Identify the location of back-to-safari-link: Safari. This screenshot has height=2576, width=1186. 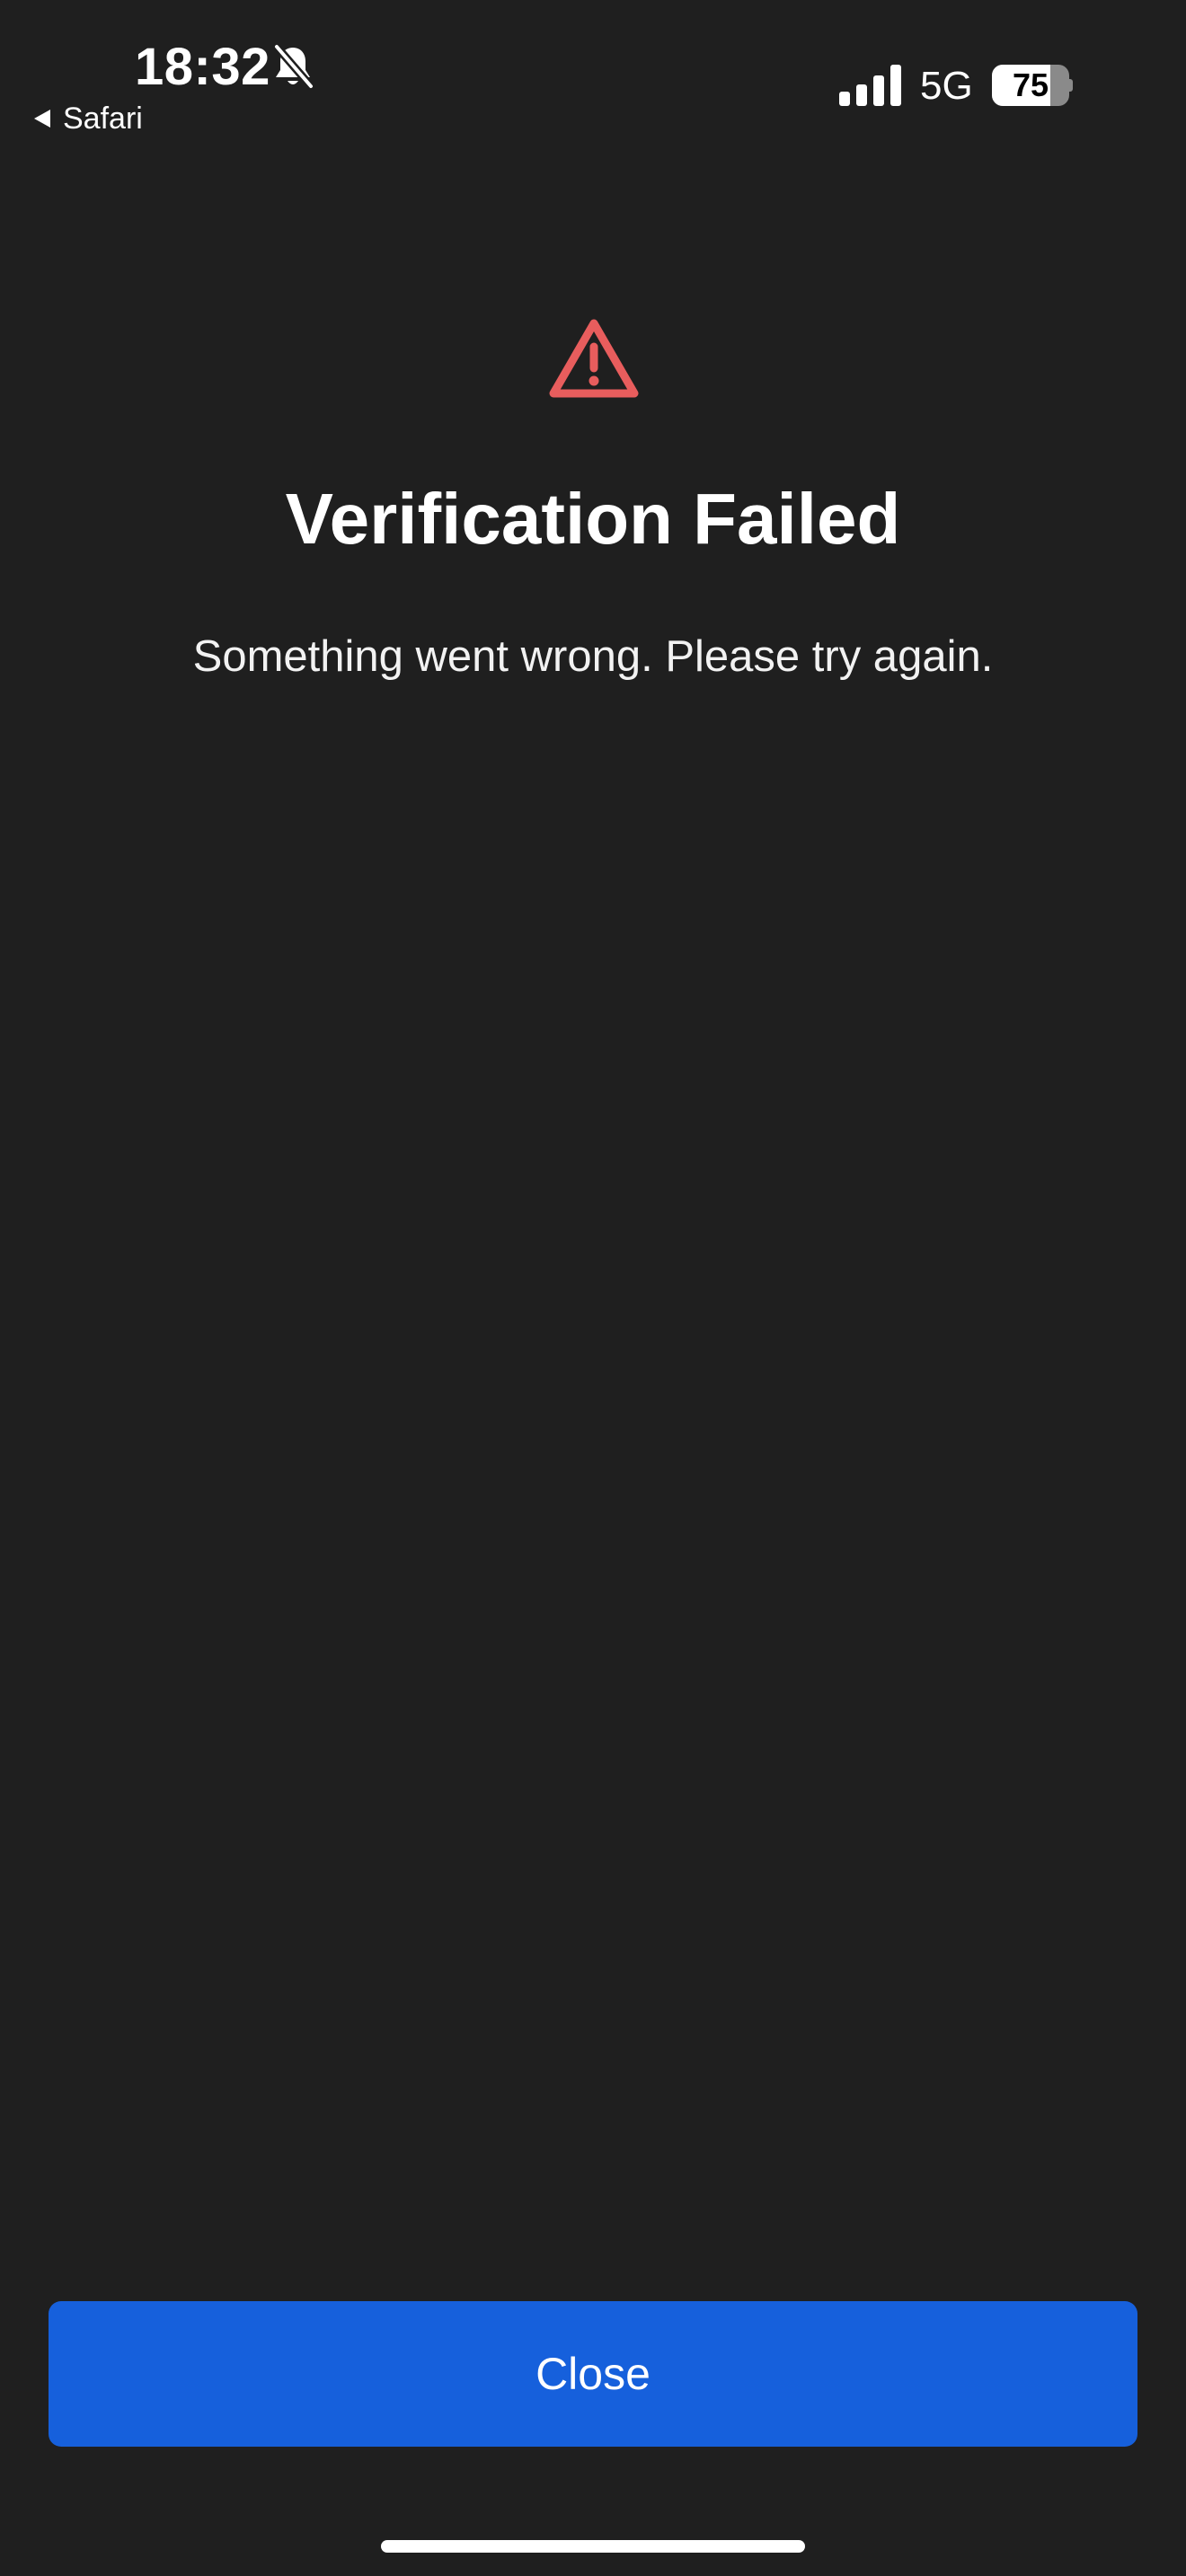
(87, 118).